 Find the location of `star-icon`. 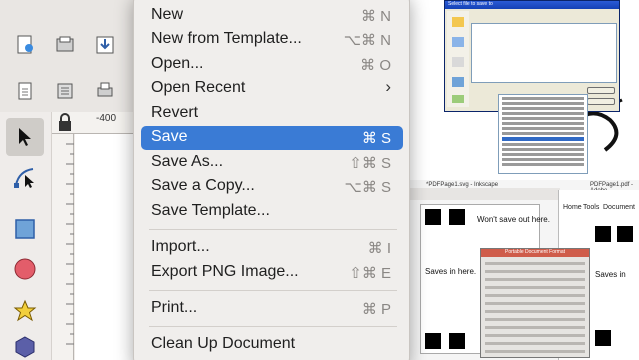

star-icon is located at coordinates (25, 310).